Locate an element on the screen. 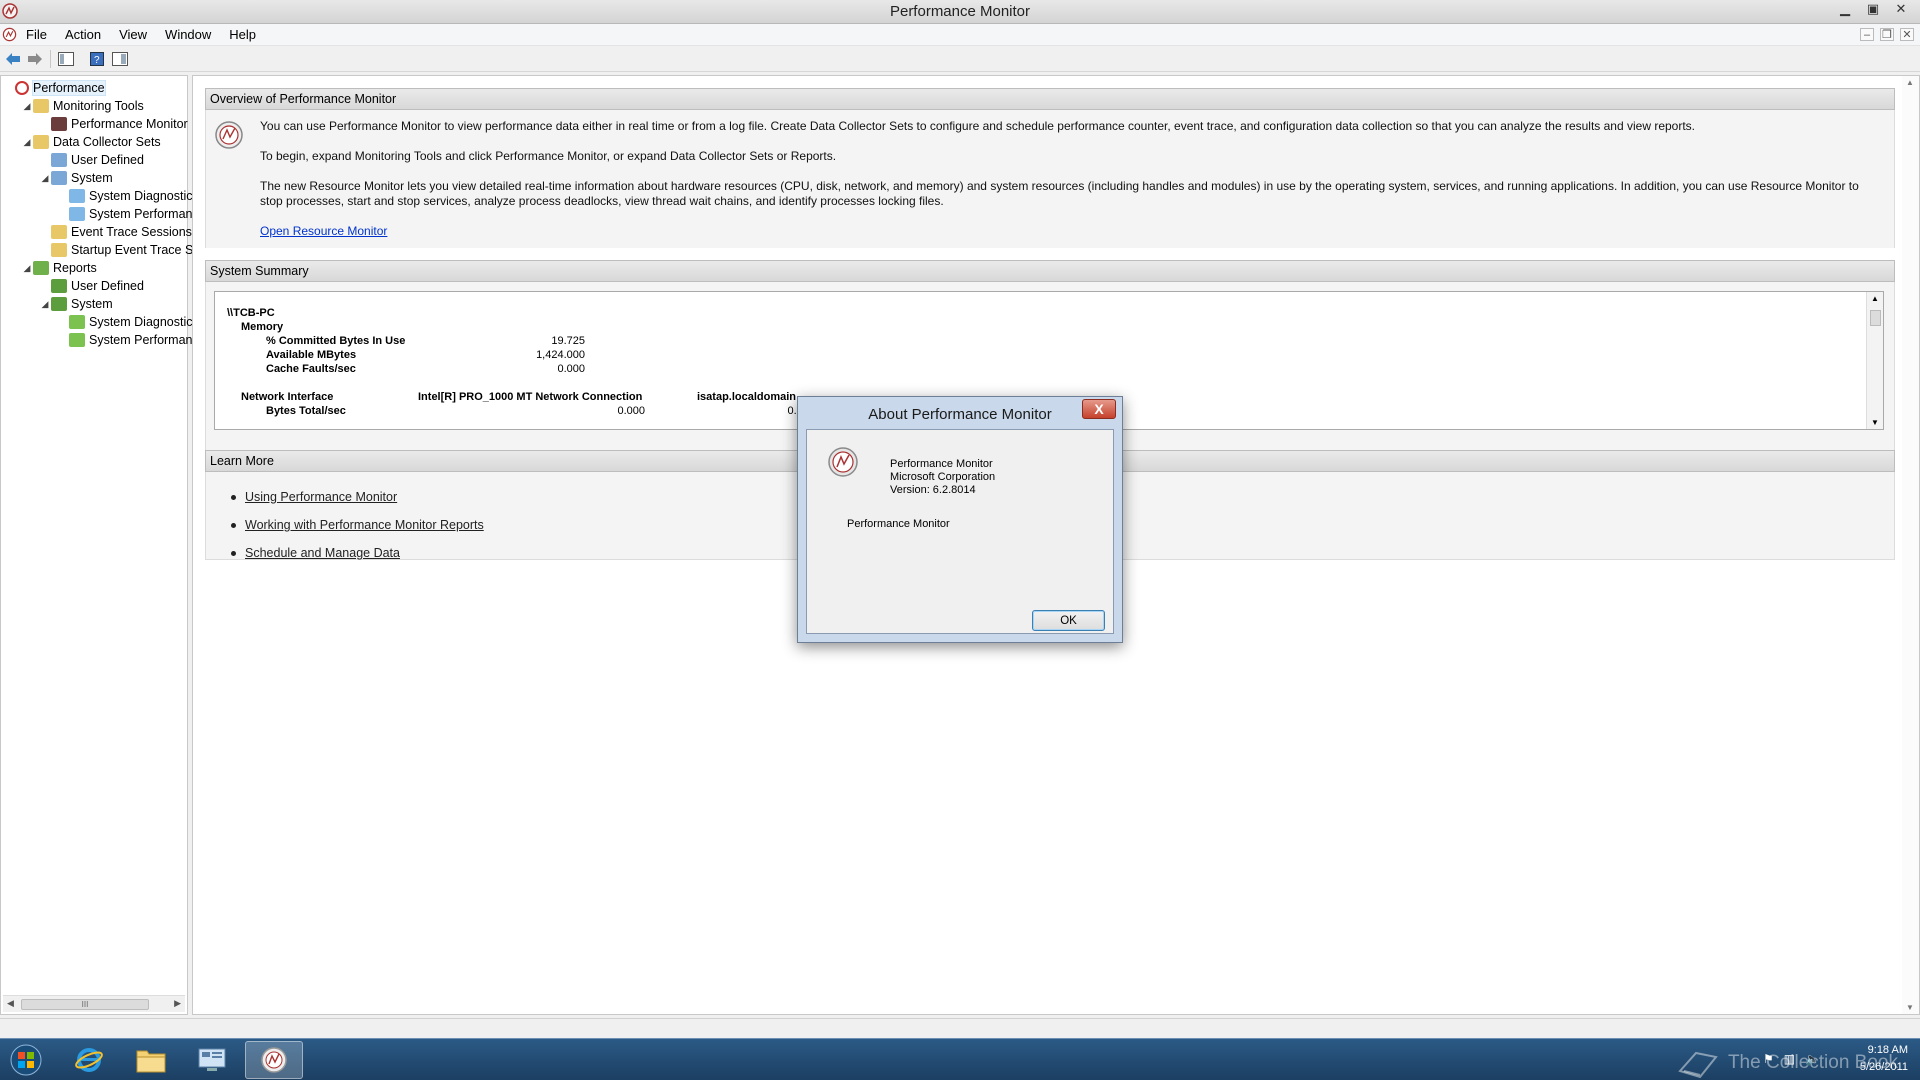  tree-item-label: System is located at coordinates (92, 178).